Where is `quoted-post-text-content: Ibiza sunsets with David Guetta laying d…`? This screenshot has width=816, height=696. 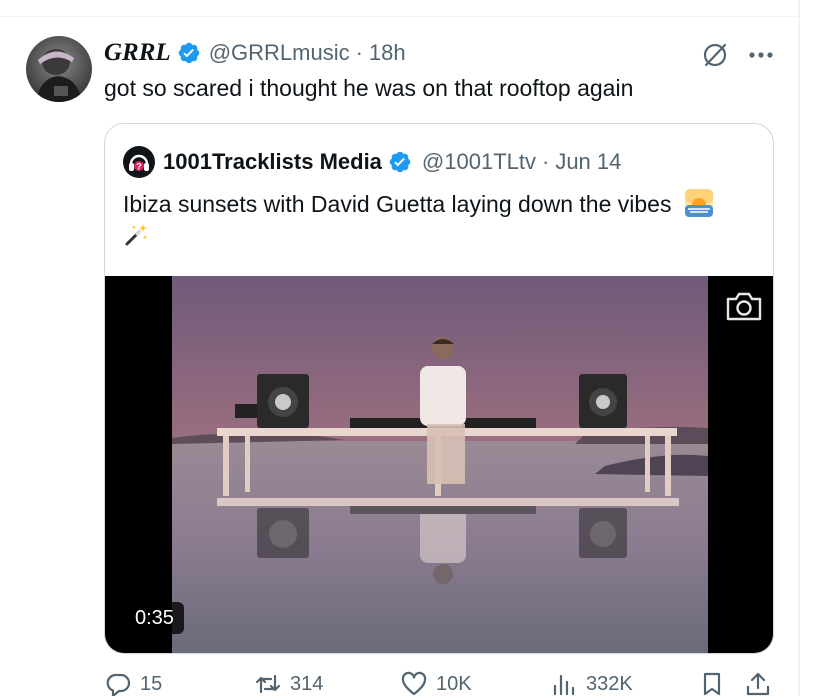 quoted-post-text-content: Ibiza sunsets with David Guetta laying d… is located at coordinates (397, 204).